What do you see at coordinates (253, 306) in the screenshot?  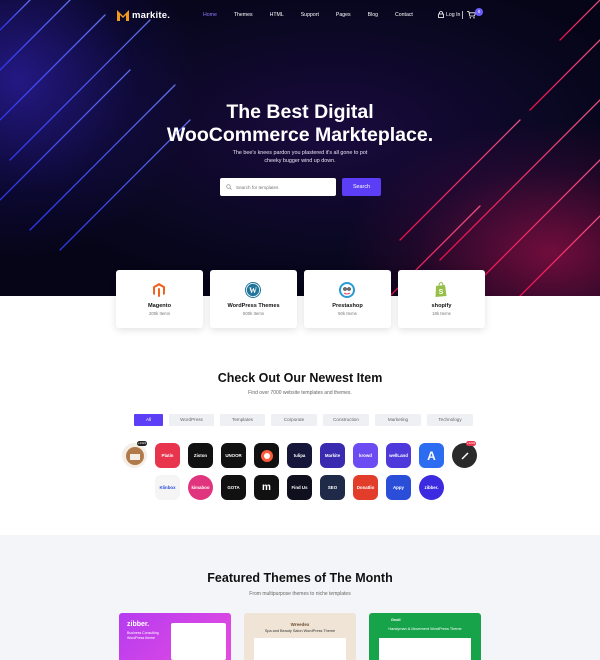 I see `category-name: WordPress Themes` at bounding box center [253, 306].